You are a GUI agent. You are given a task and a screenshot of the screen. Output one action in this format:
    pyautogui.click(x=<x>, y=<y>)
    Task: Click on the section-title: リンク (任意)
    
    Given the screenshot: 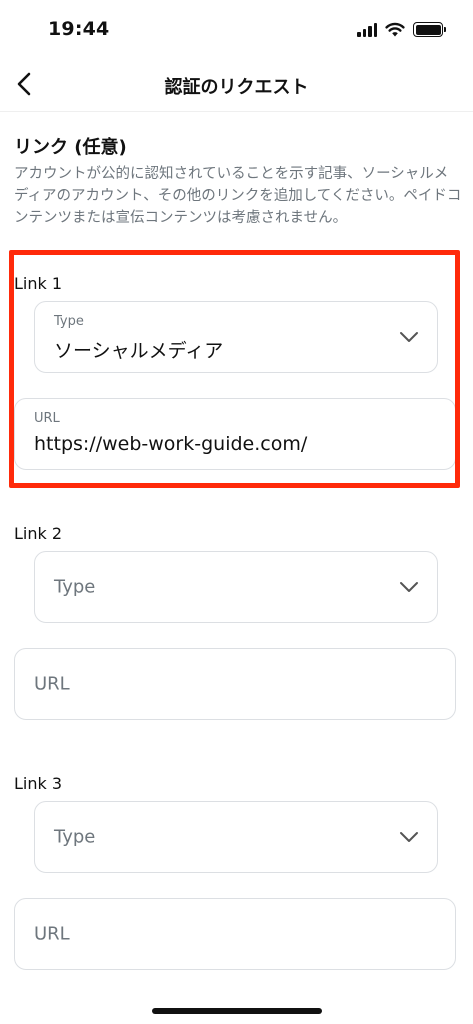 What is the action you would take?
    pyautogui.click(x=70, y=147)
    